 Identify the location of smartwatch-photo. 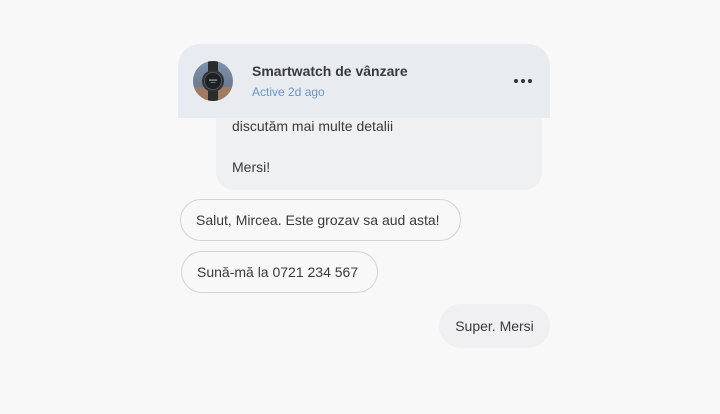
(213, 81).